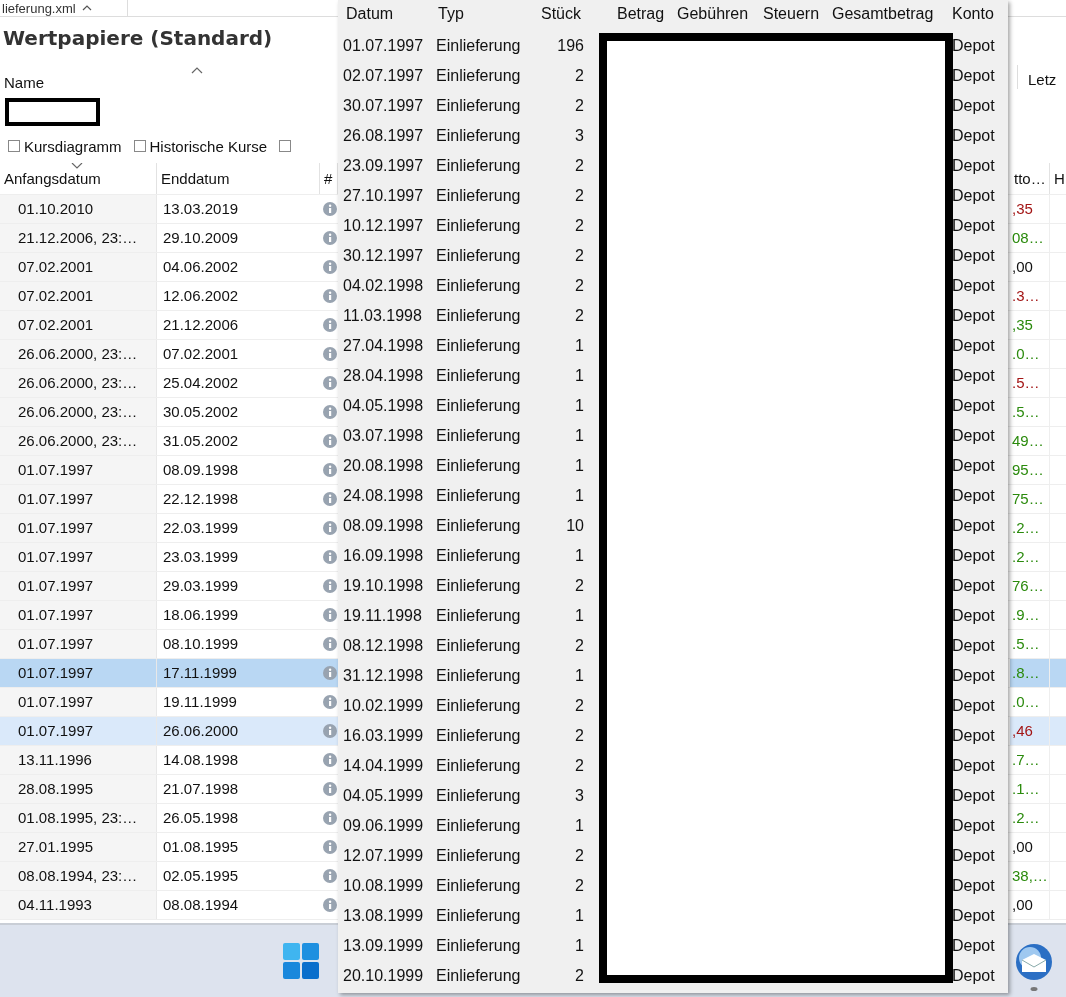 The image size is (1066, 997). What do you see at coordinates (201, 818) in the screenshot?
I see `table-cell-text: 26.05.1998` at bounding box center [201, 818].